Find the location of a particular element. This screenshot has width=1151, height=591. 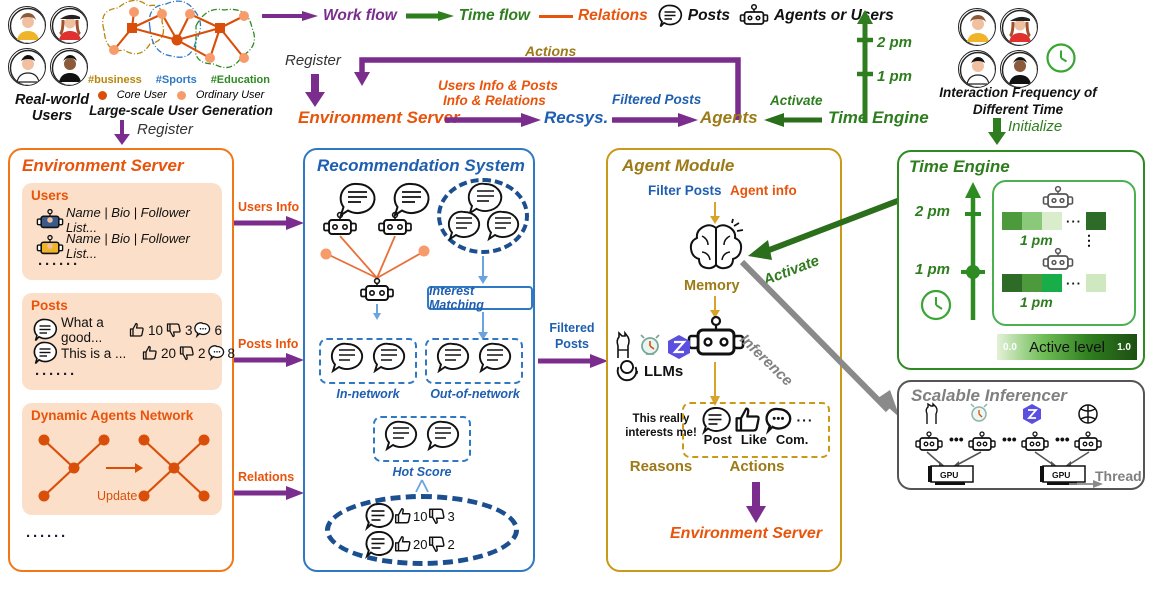

interest-matching-box: Interest Matching is located at coordinates (480, 298).